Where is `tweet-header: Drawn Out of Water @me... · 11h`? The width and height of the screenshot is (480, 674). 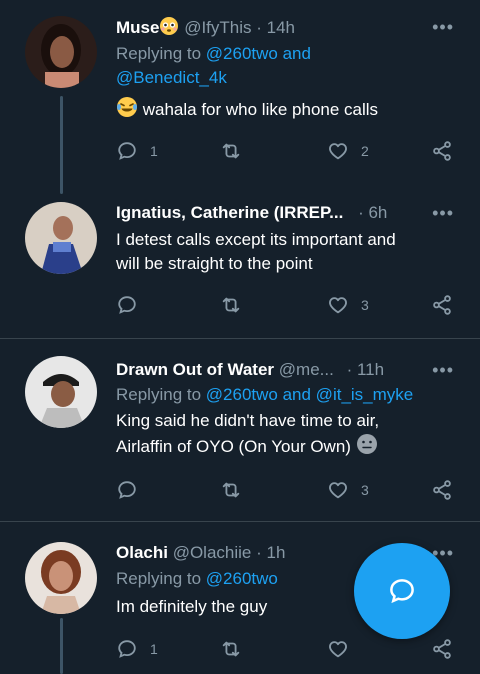 tweet-header: Drawn Out of Water @me... · 11h is located at coordinates (250, 370).